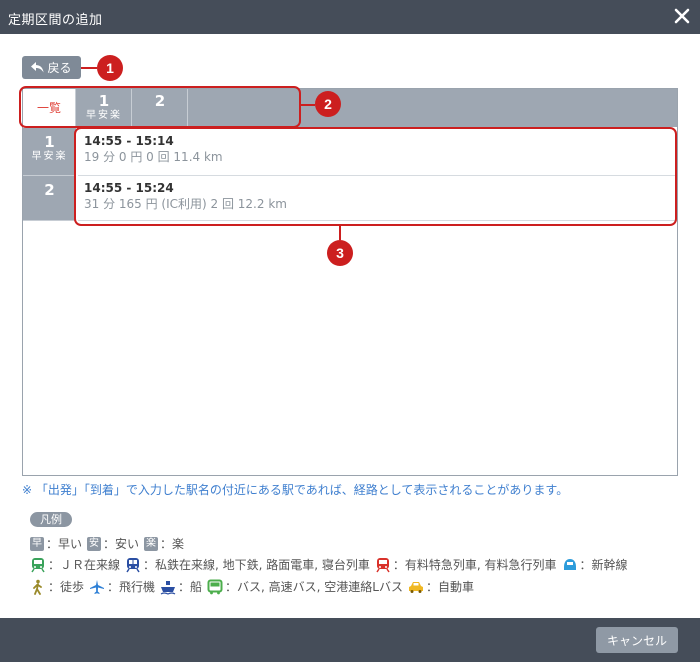  What do you see at coordinates (328, 104) in the screenshot?
I see `callout-2: 2` at bounding box center [328, 104].